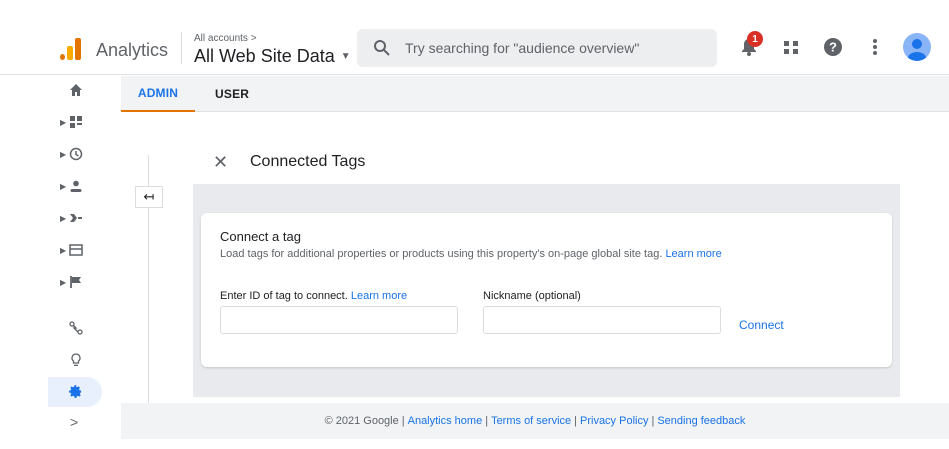  I want to click on nav-item-realtime: ▶, so click(60, 154).